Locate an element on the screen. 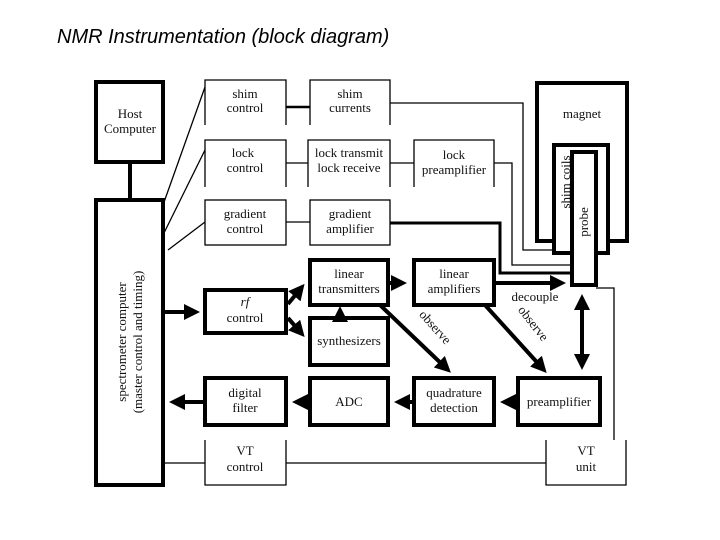 This screenshot has width=720, height=540. shim-control-label: shim control is located at coordinates (245, 100).